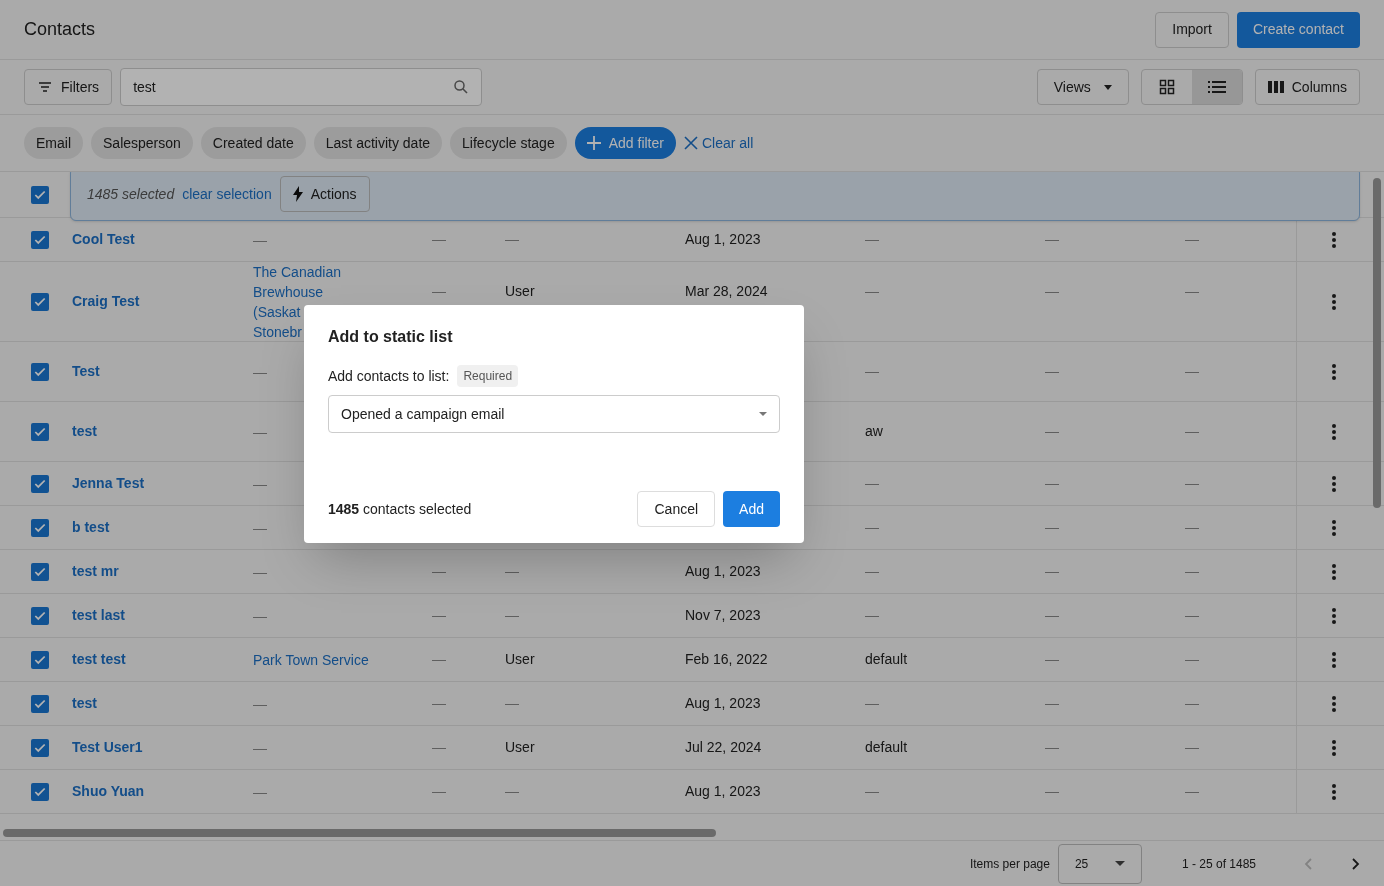 This screenshot has height=886, width=1384. I want to click on actions-button: Actions, so click(324, 194).